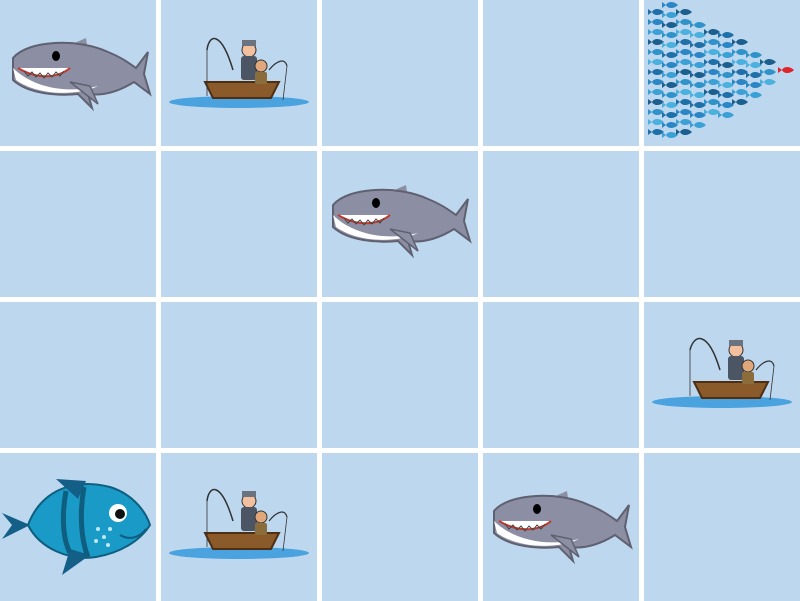 The height and width of the screenshot is (601, 800). I want to click on cell-r0-c3, so click(561, 73).